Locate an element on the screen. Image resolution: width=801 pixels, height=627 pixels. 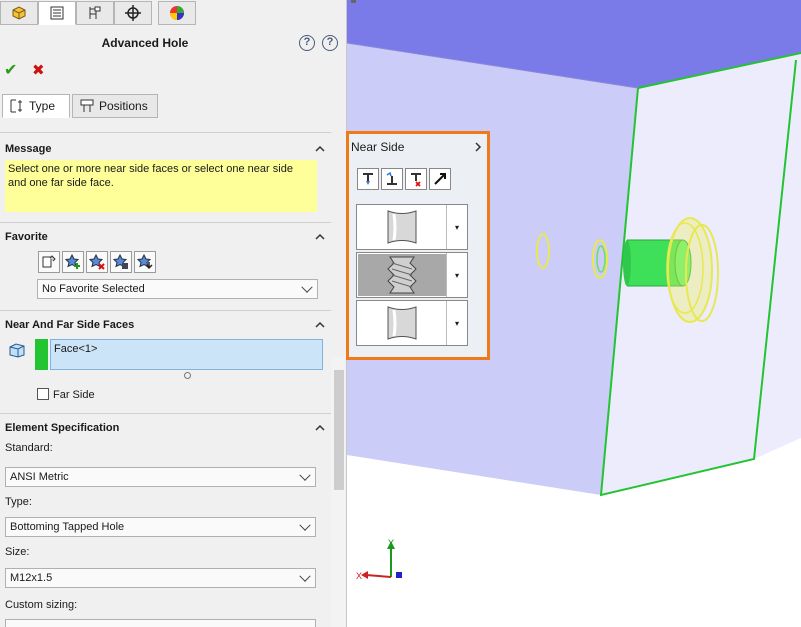
reverse-arrow-icon is located at coordinates (440, 179).